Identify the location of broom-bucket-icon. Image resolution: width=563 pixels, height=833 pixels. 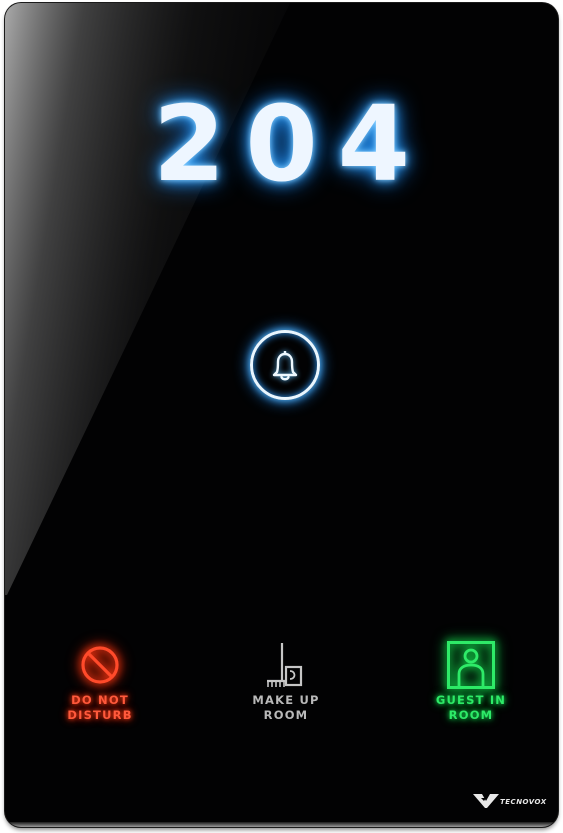
(285, 665).